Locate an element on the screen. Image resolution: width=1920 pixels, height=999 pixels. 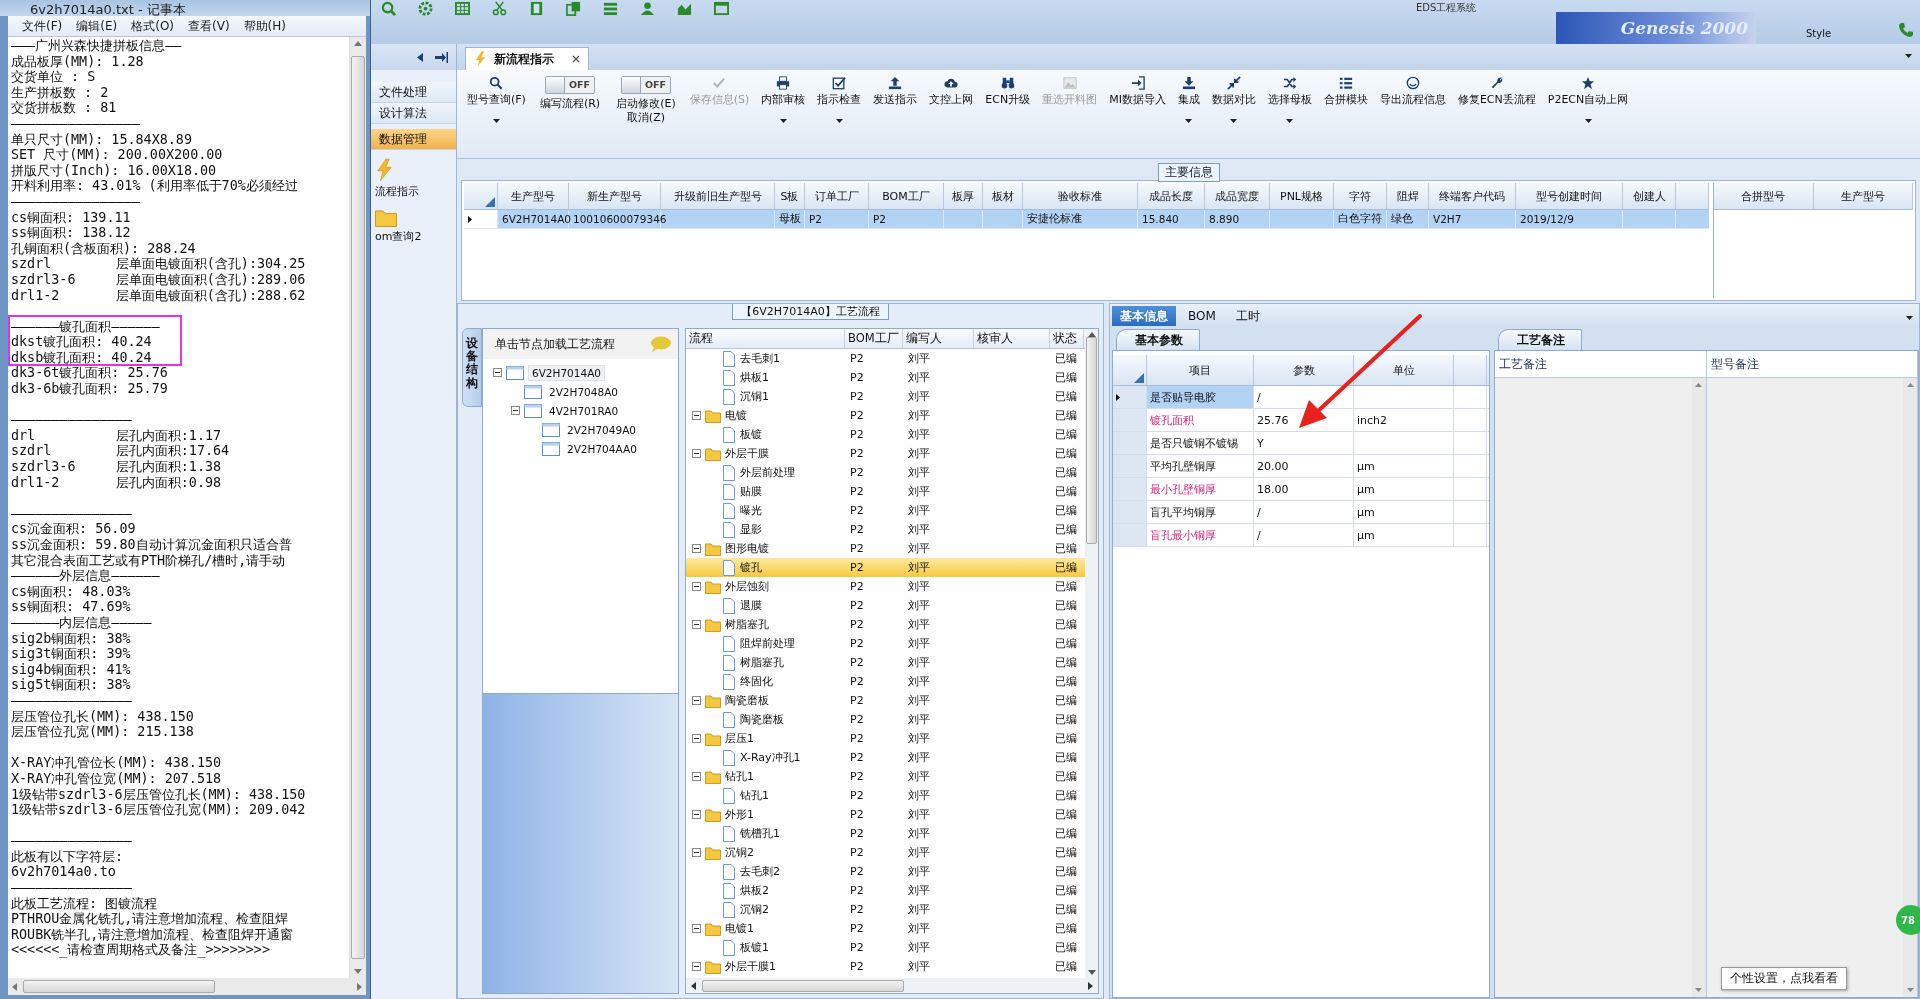
column-header: 合拼型号 is located at coordinates (1764, 196).